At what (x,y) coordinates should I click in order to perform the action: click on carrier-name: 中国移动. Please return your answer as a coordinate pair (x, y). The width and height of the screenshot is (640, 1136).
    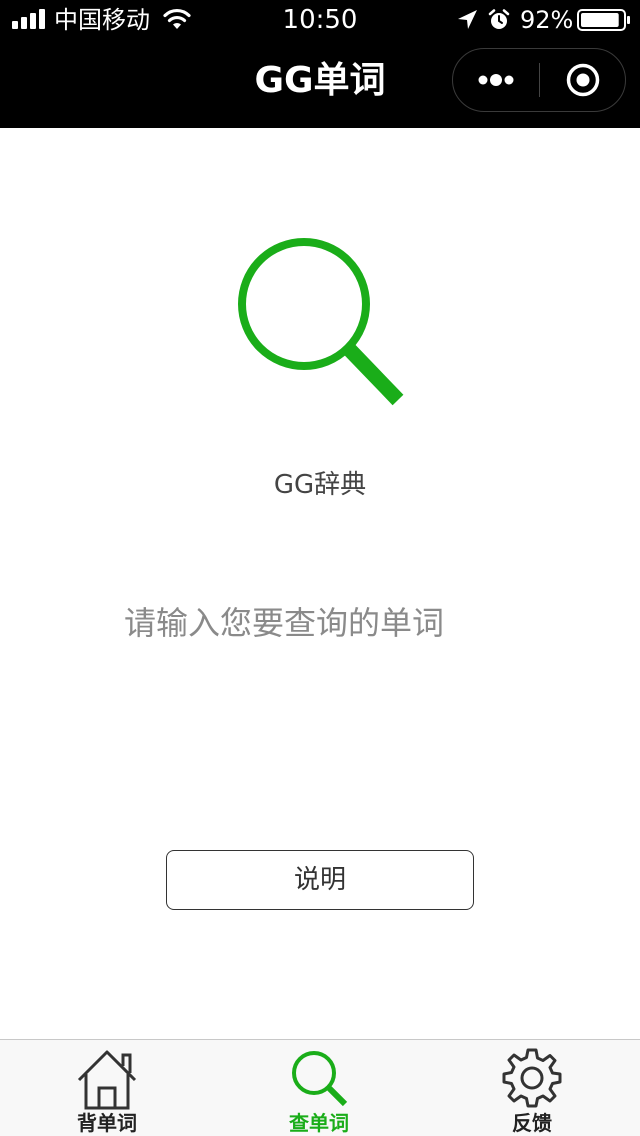
    Looking at the image, I should click on (102, 20).